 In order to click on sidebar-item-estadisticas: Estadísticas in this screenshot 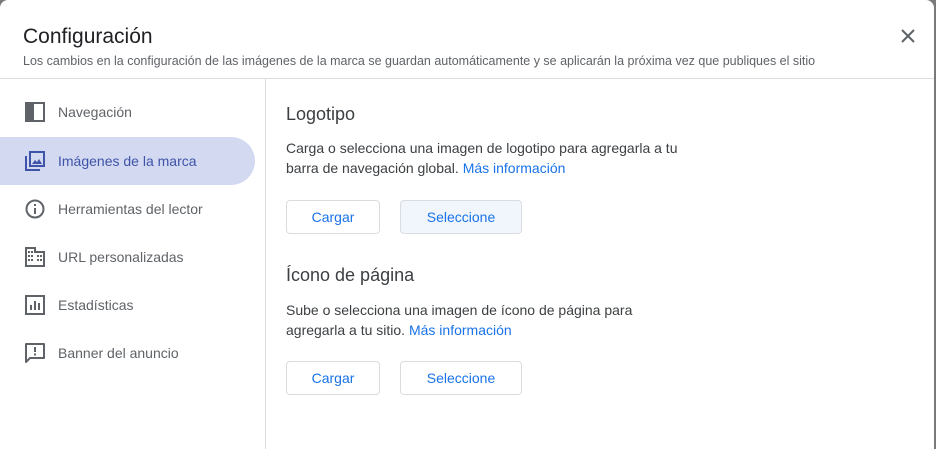, I will do `click(127, 305)`.